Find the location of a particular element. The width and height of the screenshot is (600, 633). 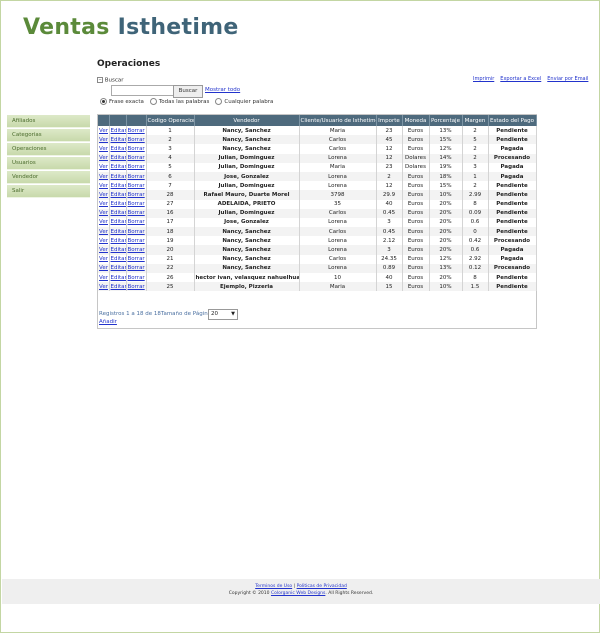

add-link: Añadir is located at coordinates (108, 322).